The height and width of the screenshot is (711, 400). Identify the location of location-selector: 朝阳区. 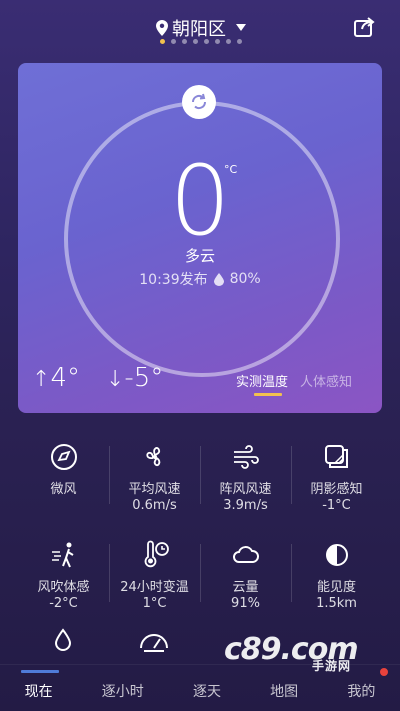
(201, 28).